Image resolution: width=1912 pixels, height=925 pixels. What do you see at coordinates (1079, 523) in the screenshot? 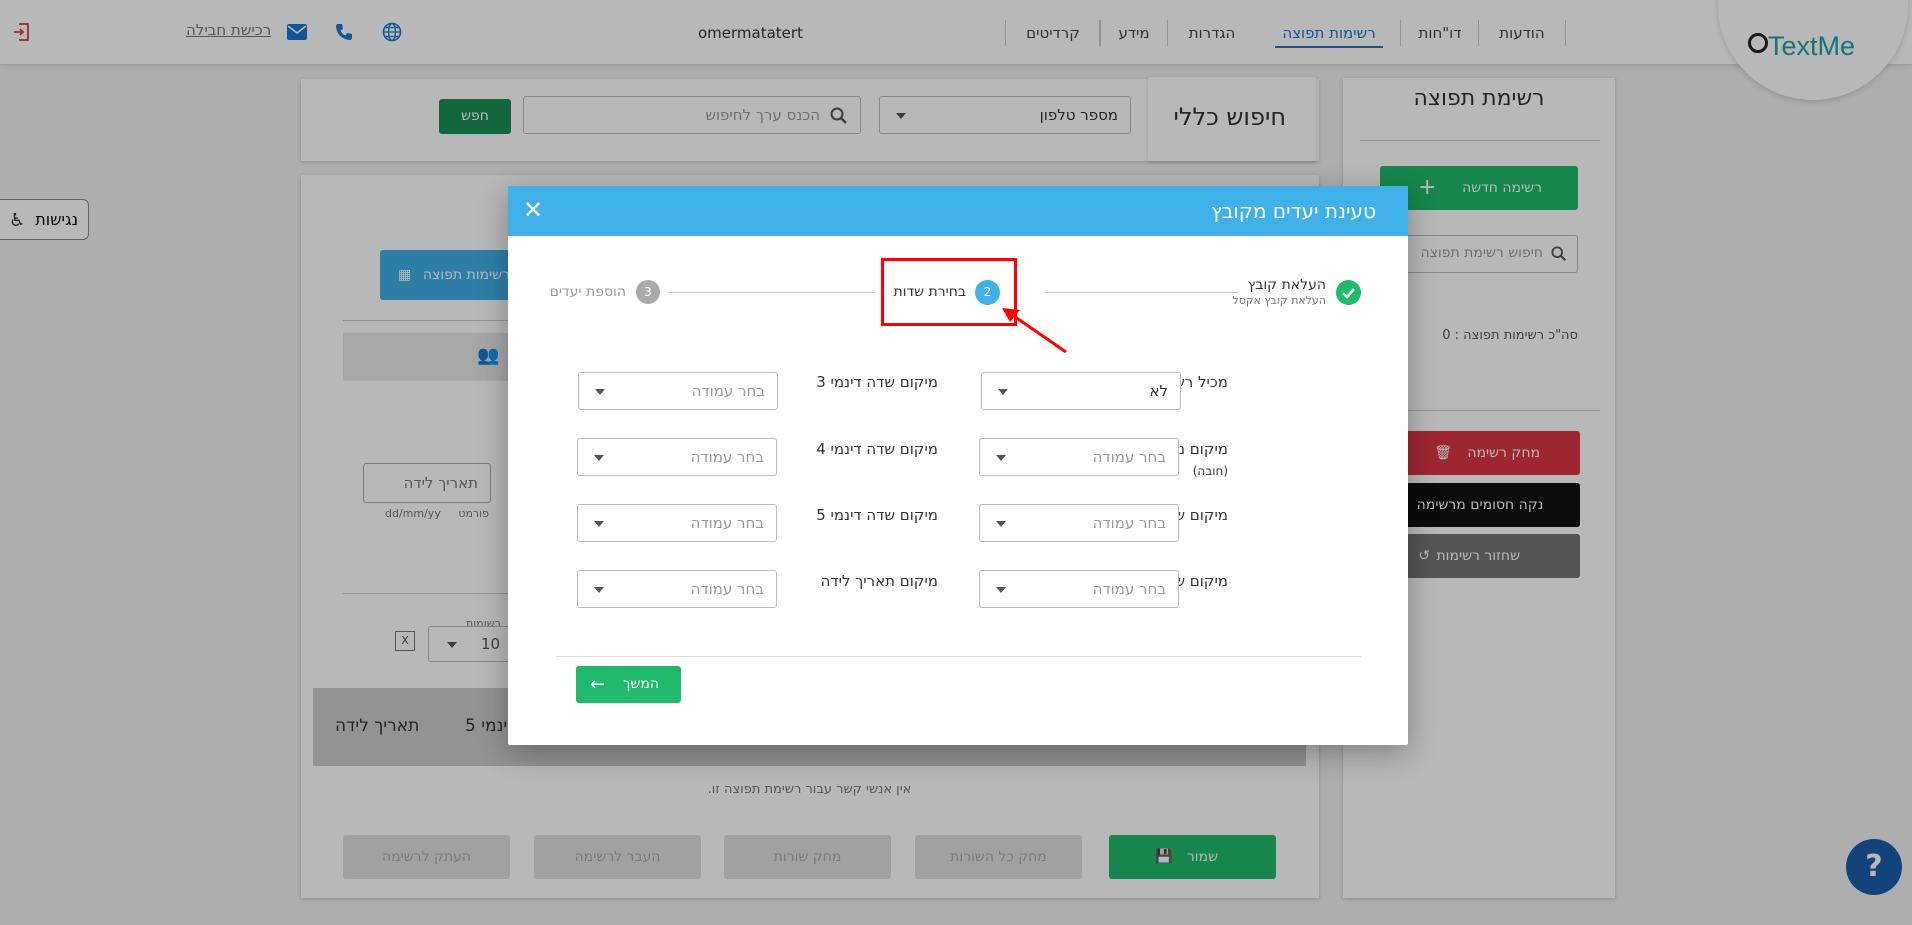
I see `dynamic-1-select: בחר עמודה` at bounding box center [1079, 523].